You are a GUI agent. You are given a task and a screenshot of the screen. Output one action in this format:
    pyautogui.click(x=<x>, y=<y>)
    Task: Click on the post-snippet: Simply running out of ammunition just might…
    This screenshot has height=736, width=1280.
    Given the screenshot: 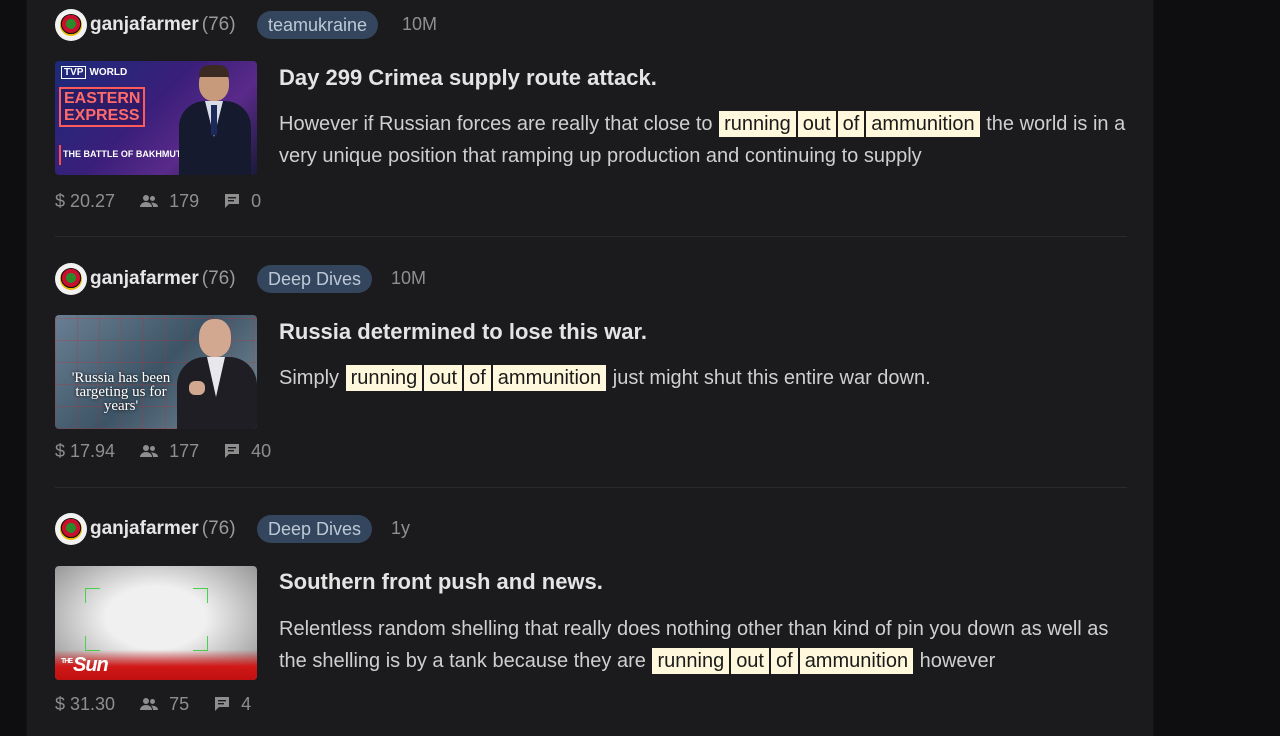 What is the action you would take?
    pyautogui.click(x=704, y=378)
    